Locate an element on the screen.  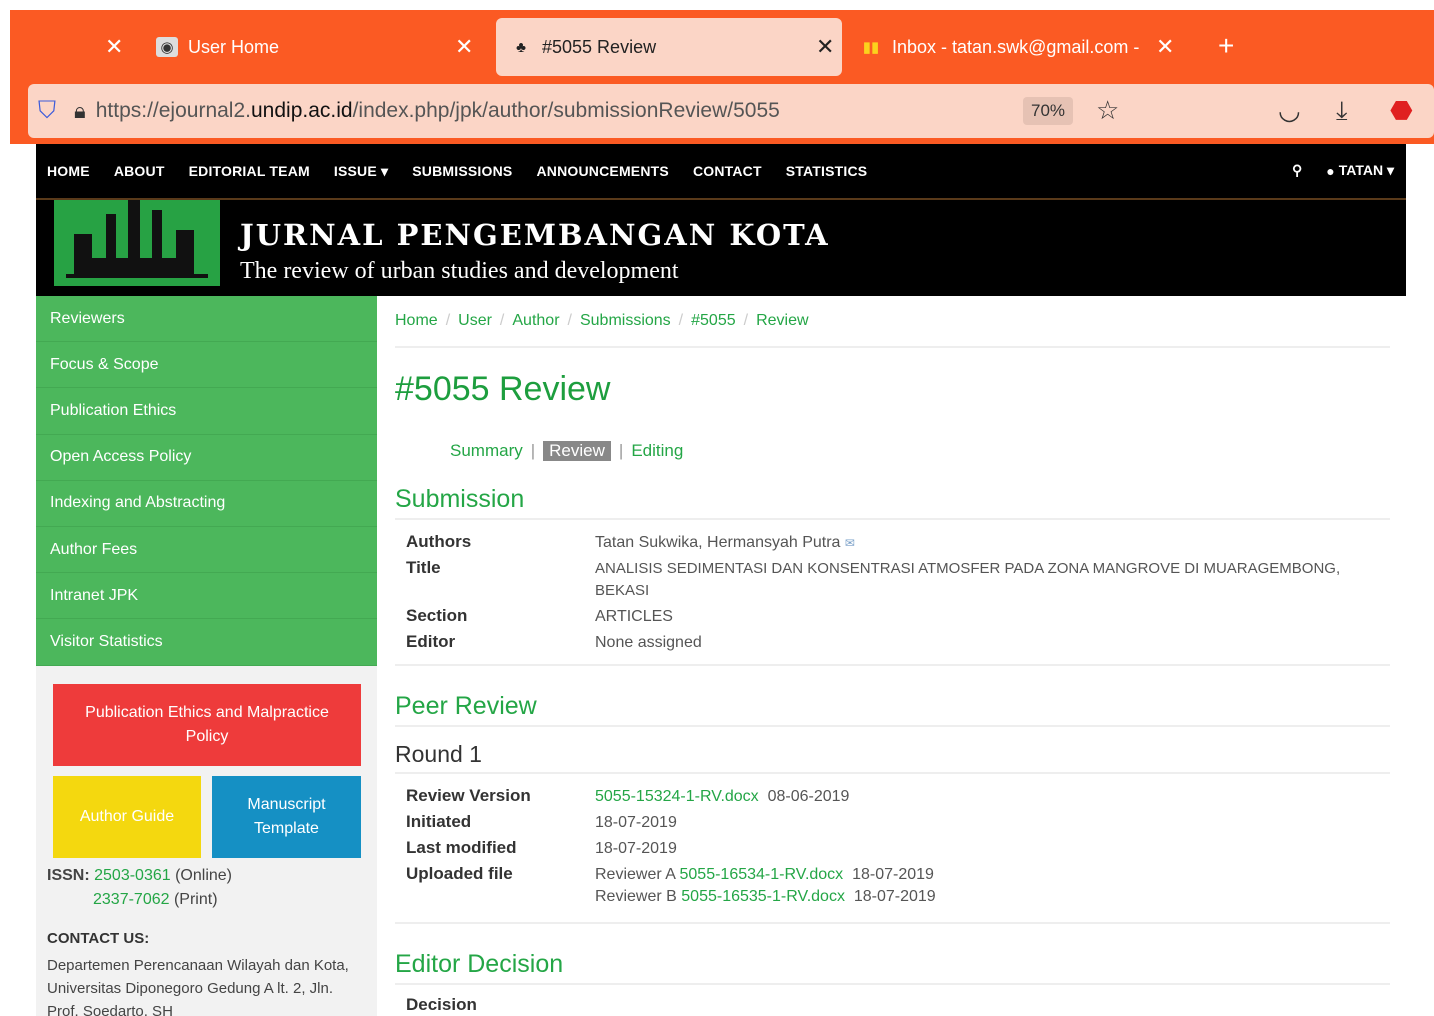
sidebar-item-author-fees: Author Fees is located at coordinates (206, 550).